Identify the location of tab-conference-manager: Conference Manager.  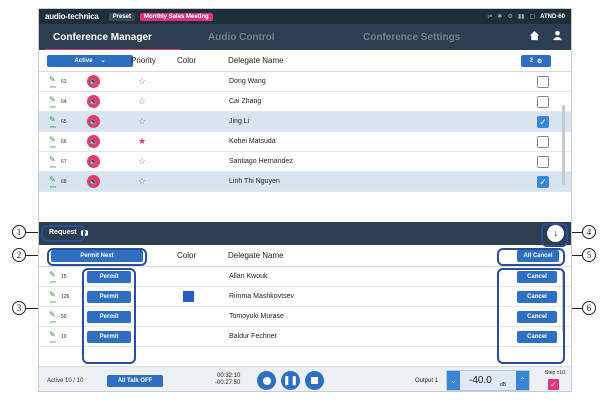
(126, 41).